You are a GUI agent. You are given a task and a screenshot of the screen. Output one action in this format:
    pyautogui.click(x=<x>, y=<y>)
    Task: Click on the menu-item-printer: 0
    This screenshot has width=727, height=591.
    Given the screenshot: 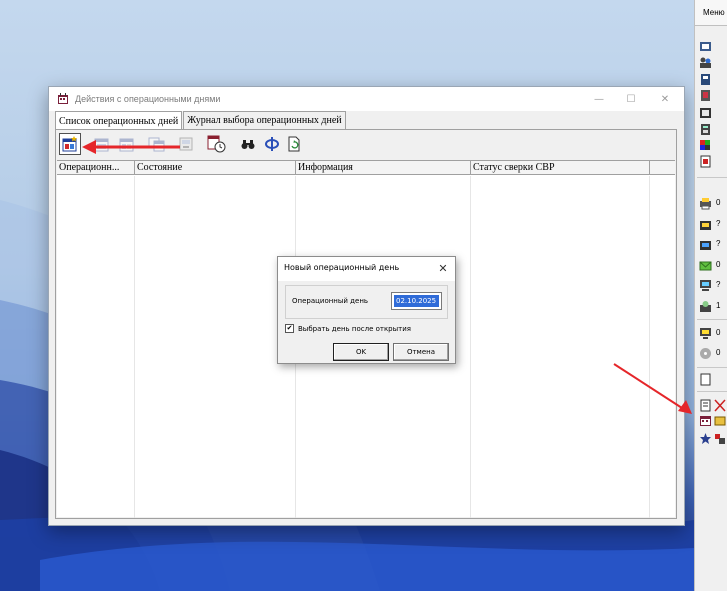 What is the action you would take?
    pyautogui.click(x=713, y=204)
    